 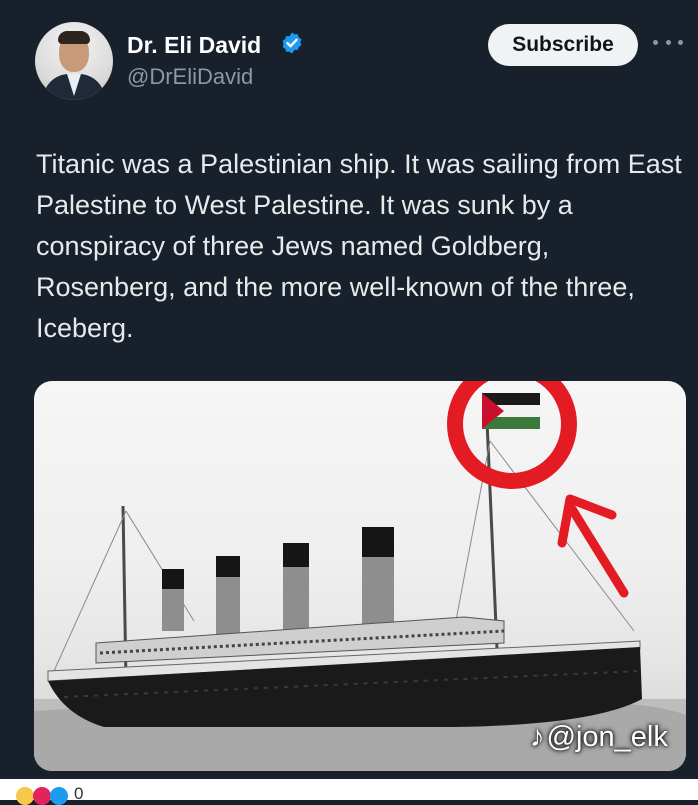 I want to click on tiktok-icon: ♪, so click(x=537, y=737).